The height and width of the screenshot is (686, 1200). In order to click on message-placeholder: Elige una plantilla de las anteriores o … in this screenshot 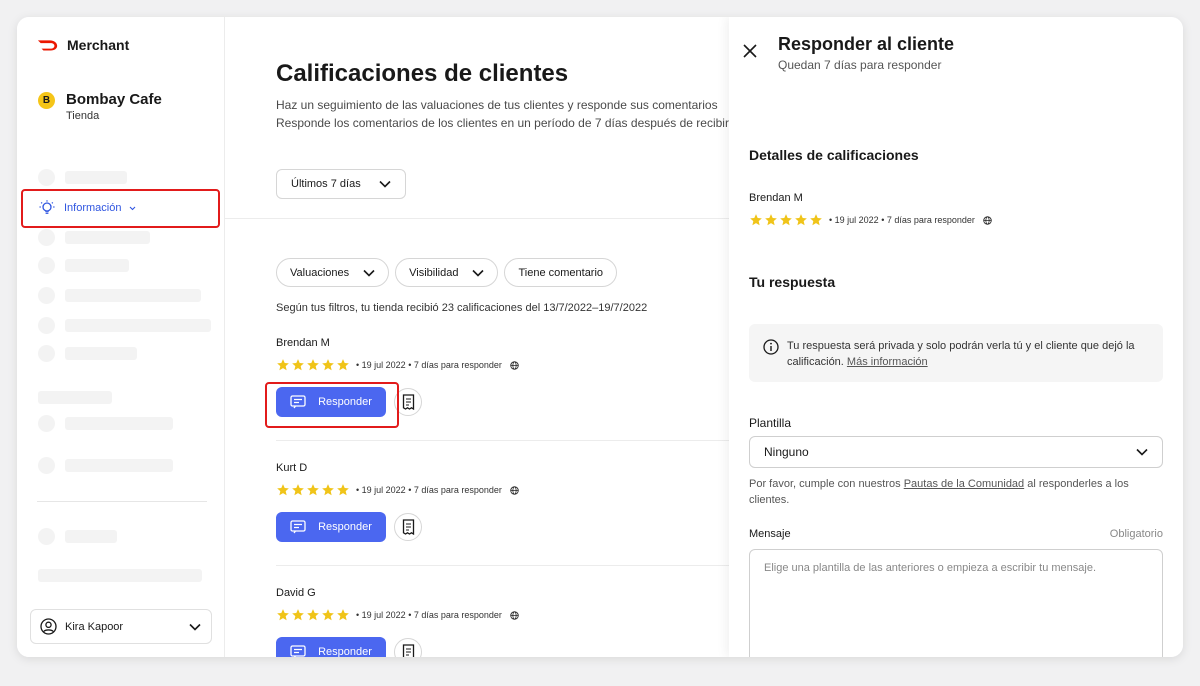, I will do `click(930, 568)`.